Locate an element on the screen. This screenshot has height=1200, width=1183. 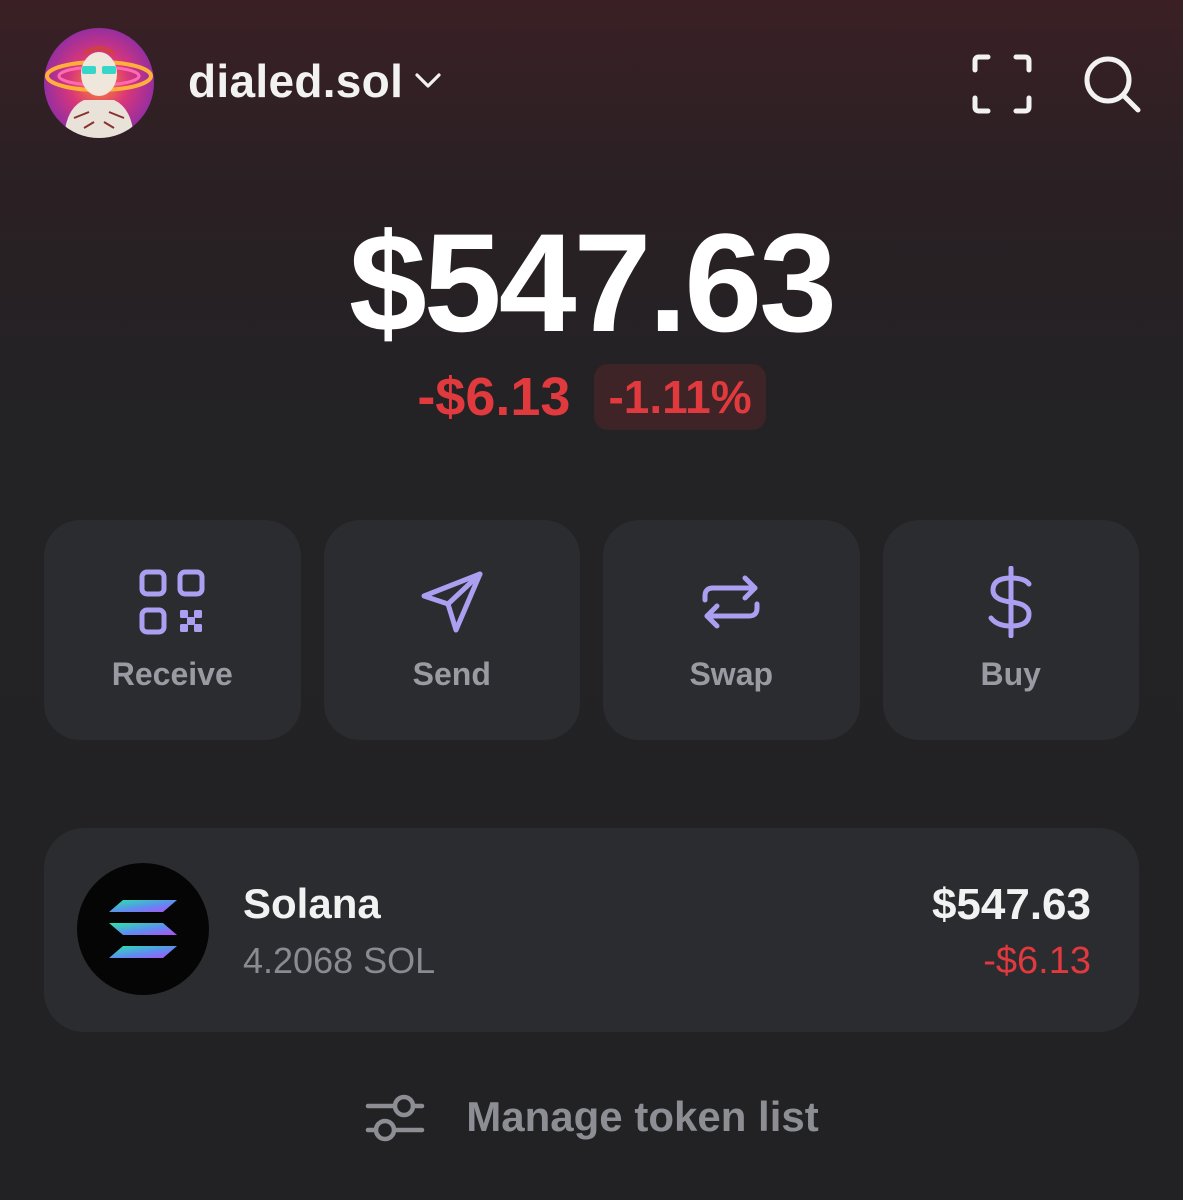
manage-token-list-button: Manage token list is located at coordinates (591, 1117).